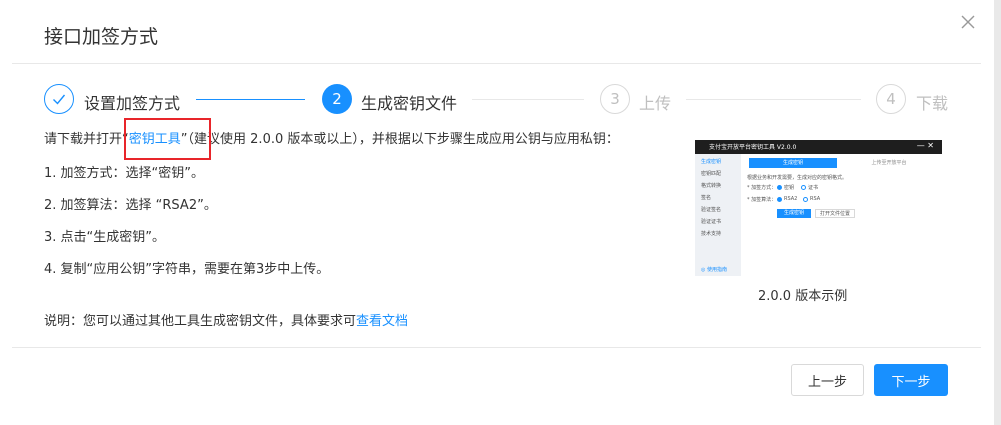 This screenshot has width=1001, height=425. Describe the element at coordinates (791, 199) in the screenshot. I see `preview-row2-opt1: RSA2` at that location.